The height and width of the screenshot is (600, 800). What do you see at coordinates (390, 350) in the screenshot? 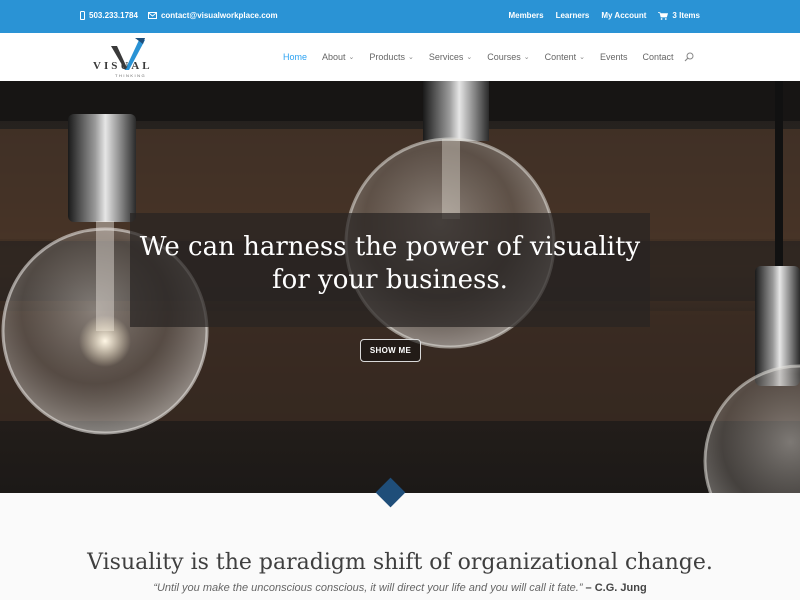
I see `show-me-button: SHOW ME` at bounding box center [390, 350].